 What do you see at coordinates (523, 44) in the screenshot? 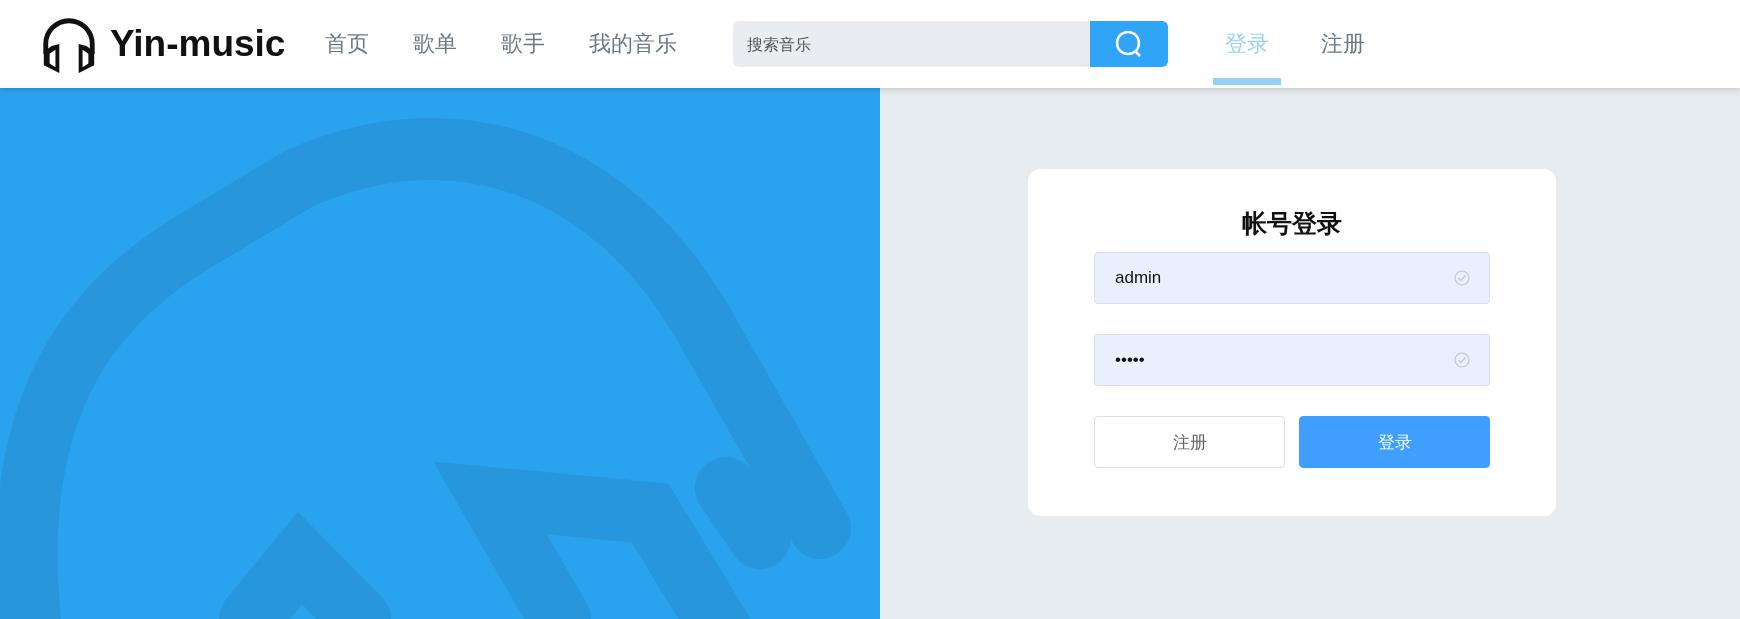
I see `nav-link: 歌手` at bounding box center [523, 44].